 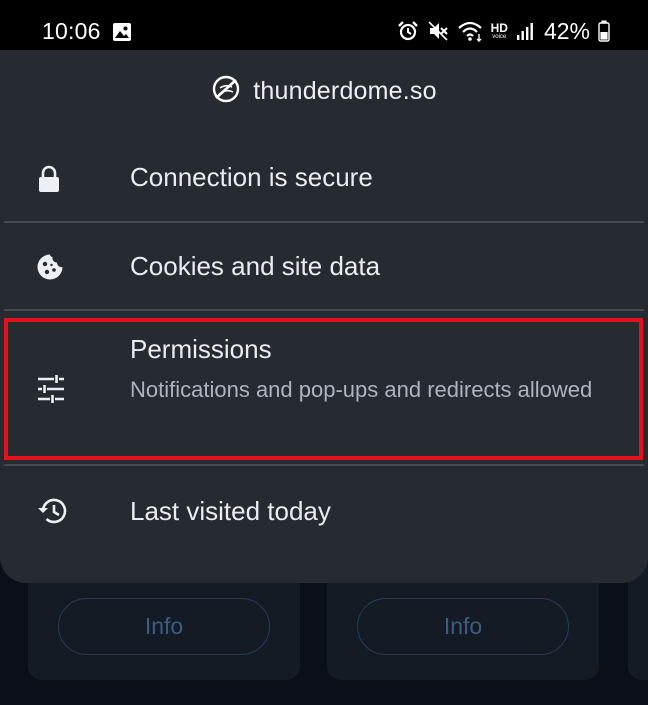 I want to click on mute-icon, so click(x=438, y=31).